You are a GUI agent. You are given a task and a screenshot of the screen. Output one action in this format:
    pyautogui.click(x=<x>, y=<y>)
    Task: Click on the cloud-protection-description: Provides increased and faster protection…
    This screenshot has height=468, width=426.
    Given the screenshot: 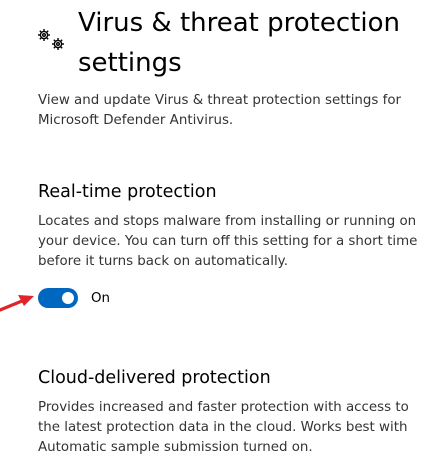 What is the action you would take?
    pyautogui.click(x=231, y=428)
    